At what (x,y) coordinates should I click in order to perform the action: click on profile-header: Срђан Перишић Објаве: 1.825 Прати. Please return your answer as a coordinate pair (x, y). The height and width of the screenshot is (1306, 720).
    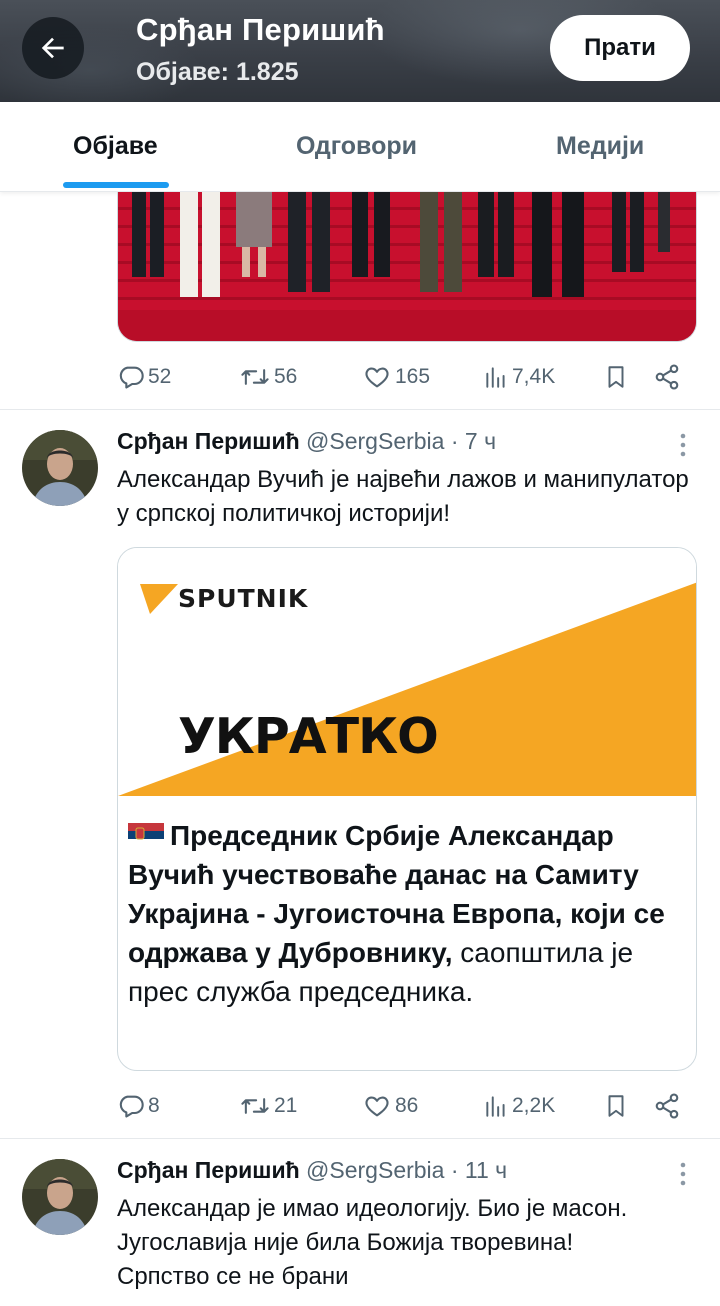
    Looking at the image, I should click on (360, 51).